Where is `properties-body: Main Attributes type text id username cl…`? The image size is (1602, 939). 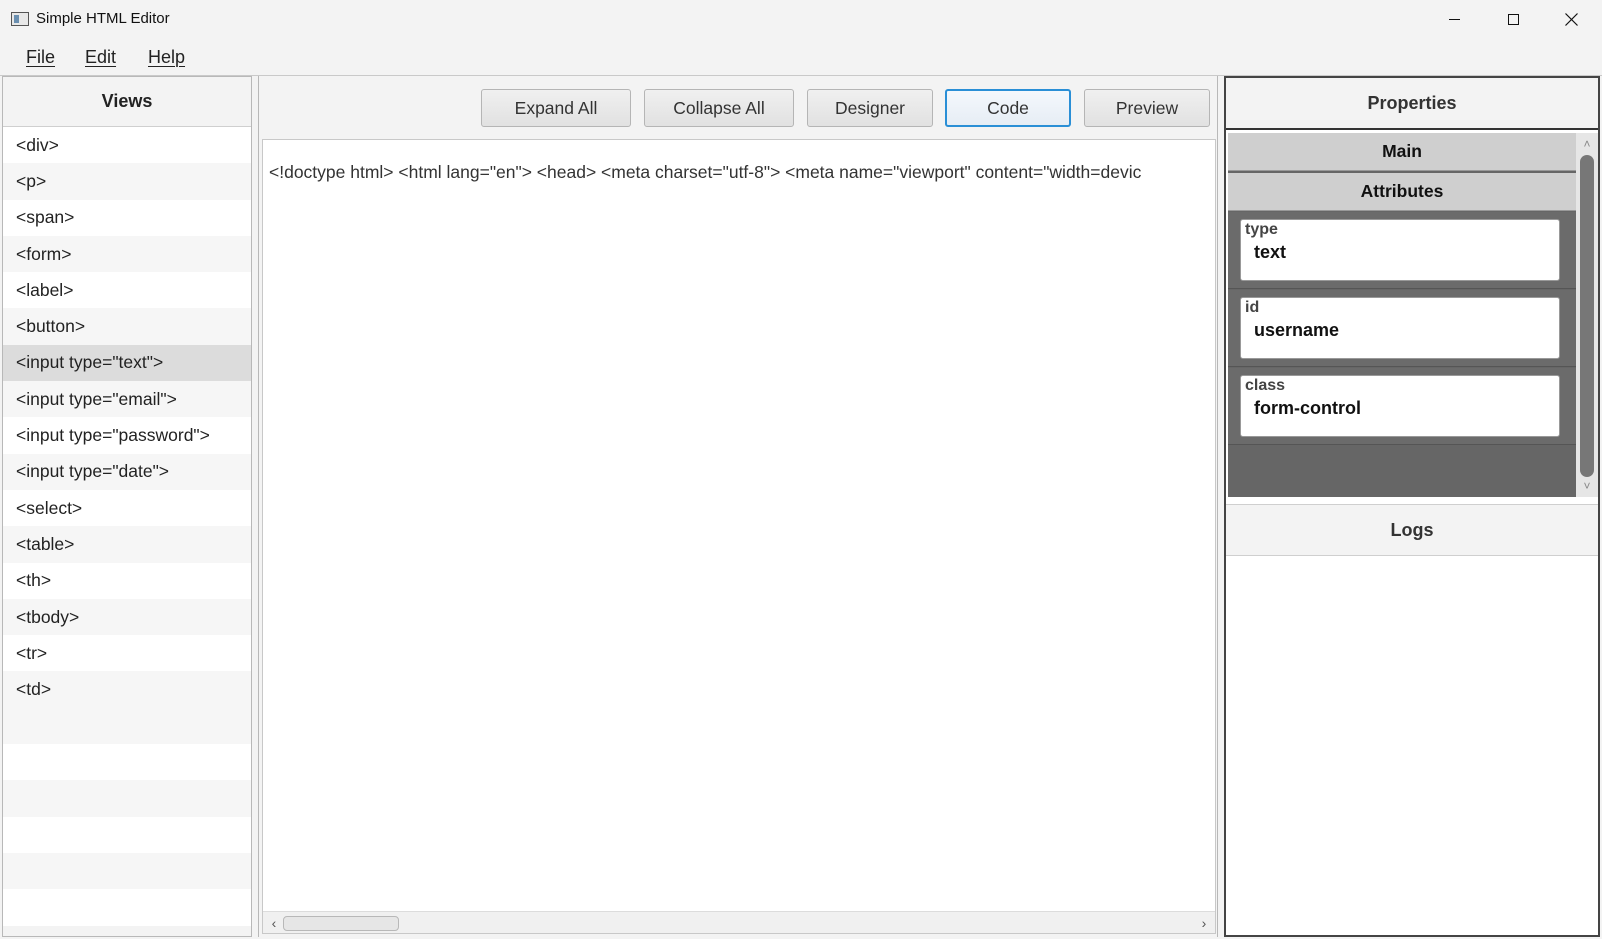 properties-body: Main Attributes type text id username cl… is located at coordinates (1402, 315).